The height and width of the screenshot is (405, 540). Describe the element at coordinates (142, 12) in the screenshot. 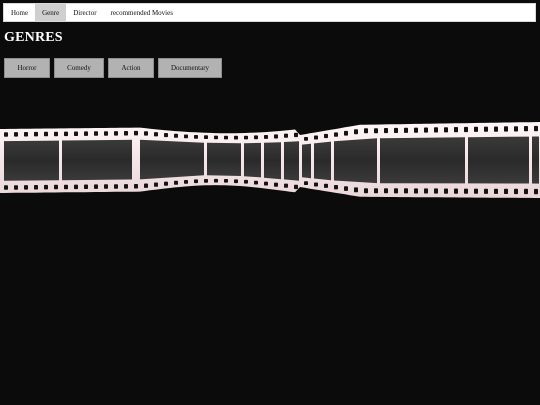

I see `nav-item-recommended-movies: recommended Movies` at that location.